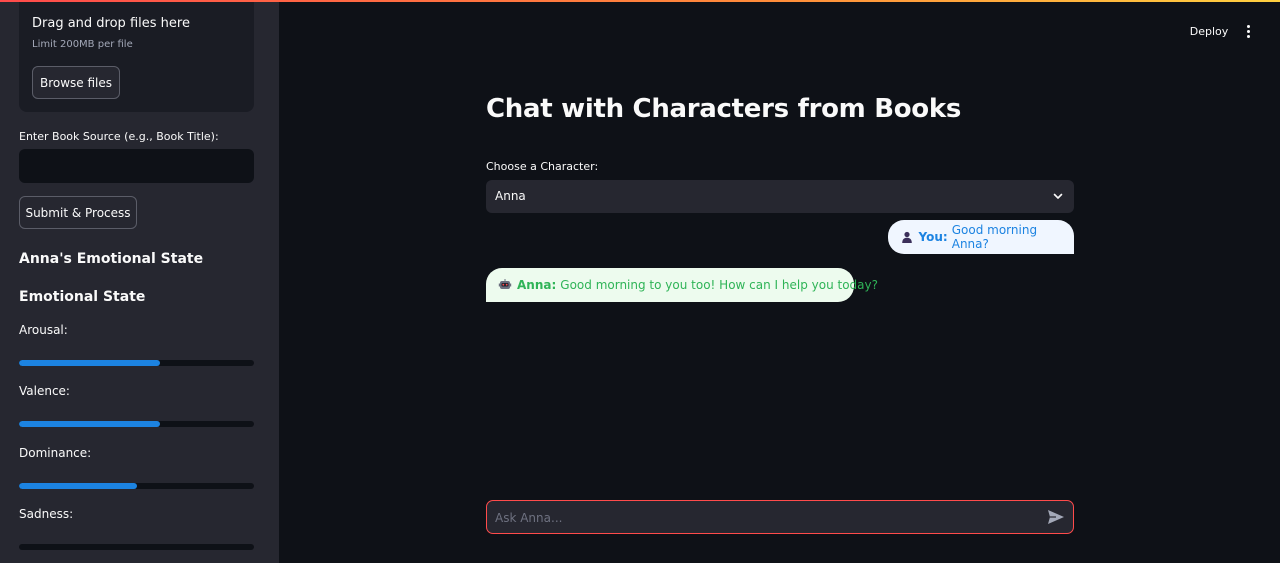 Image resolution: width=1280 pixels, height=563 pixels. Describe the element at coordinates (765, 518) in the screenshot. I see `chat-input` at that location.